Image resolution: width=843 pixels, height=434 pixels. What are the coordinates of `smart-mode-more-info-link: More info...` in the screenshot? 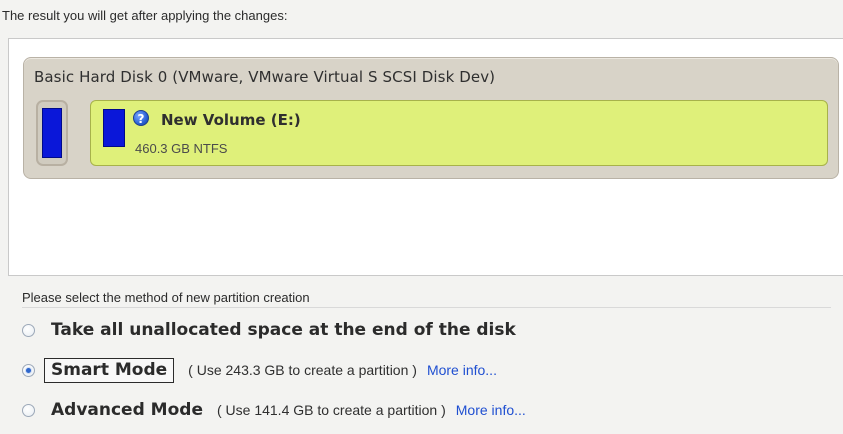 It's located at (462, 370).